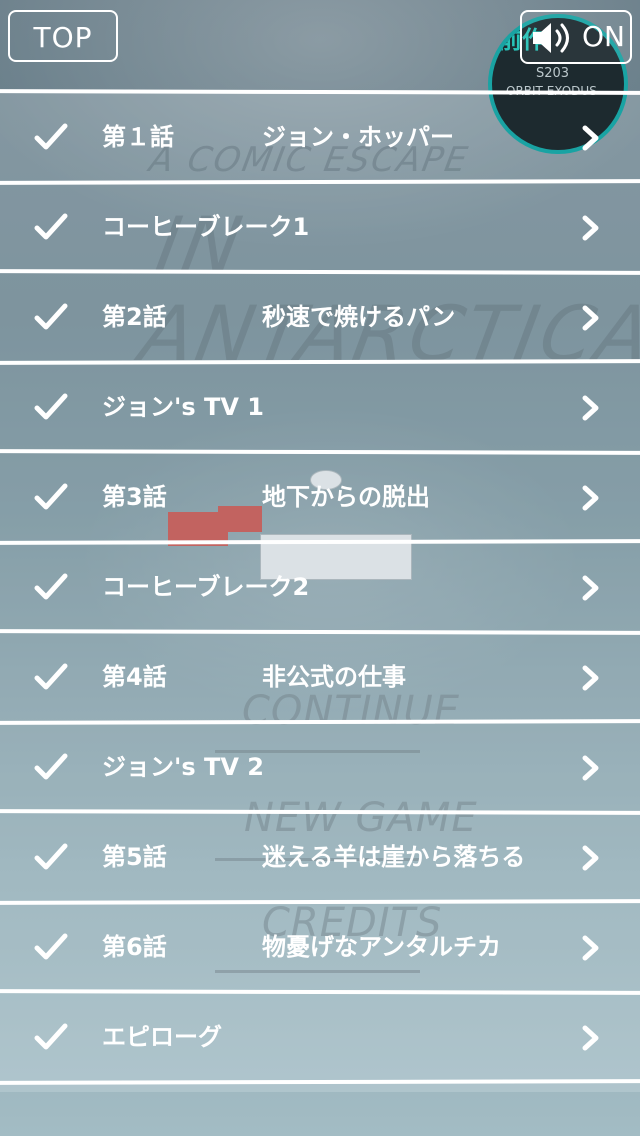  What do you see at coordinates (603, 36) in the screenshot?
I see `sound-status-label: ON` at bounding box center [603, 36].